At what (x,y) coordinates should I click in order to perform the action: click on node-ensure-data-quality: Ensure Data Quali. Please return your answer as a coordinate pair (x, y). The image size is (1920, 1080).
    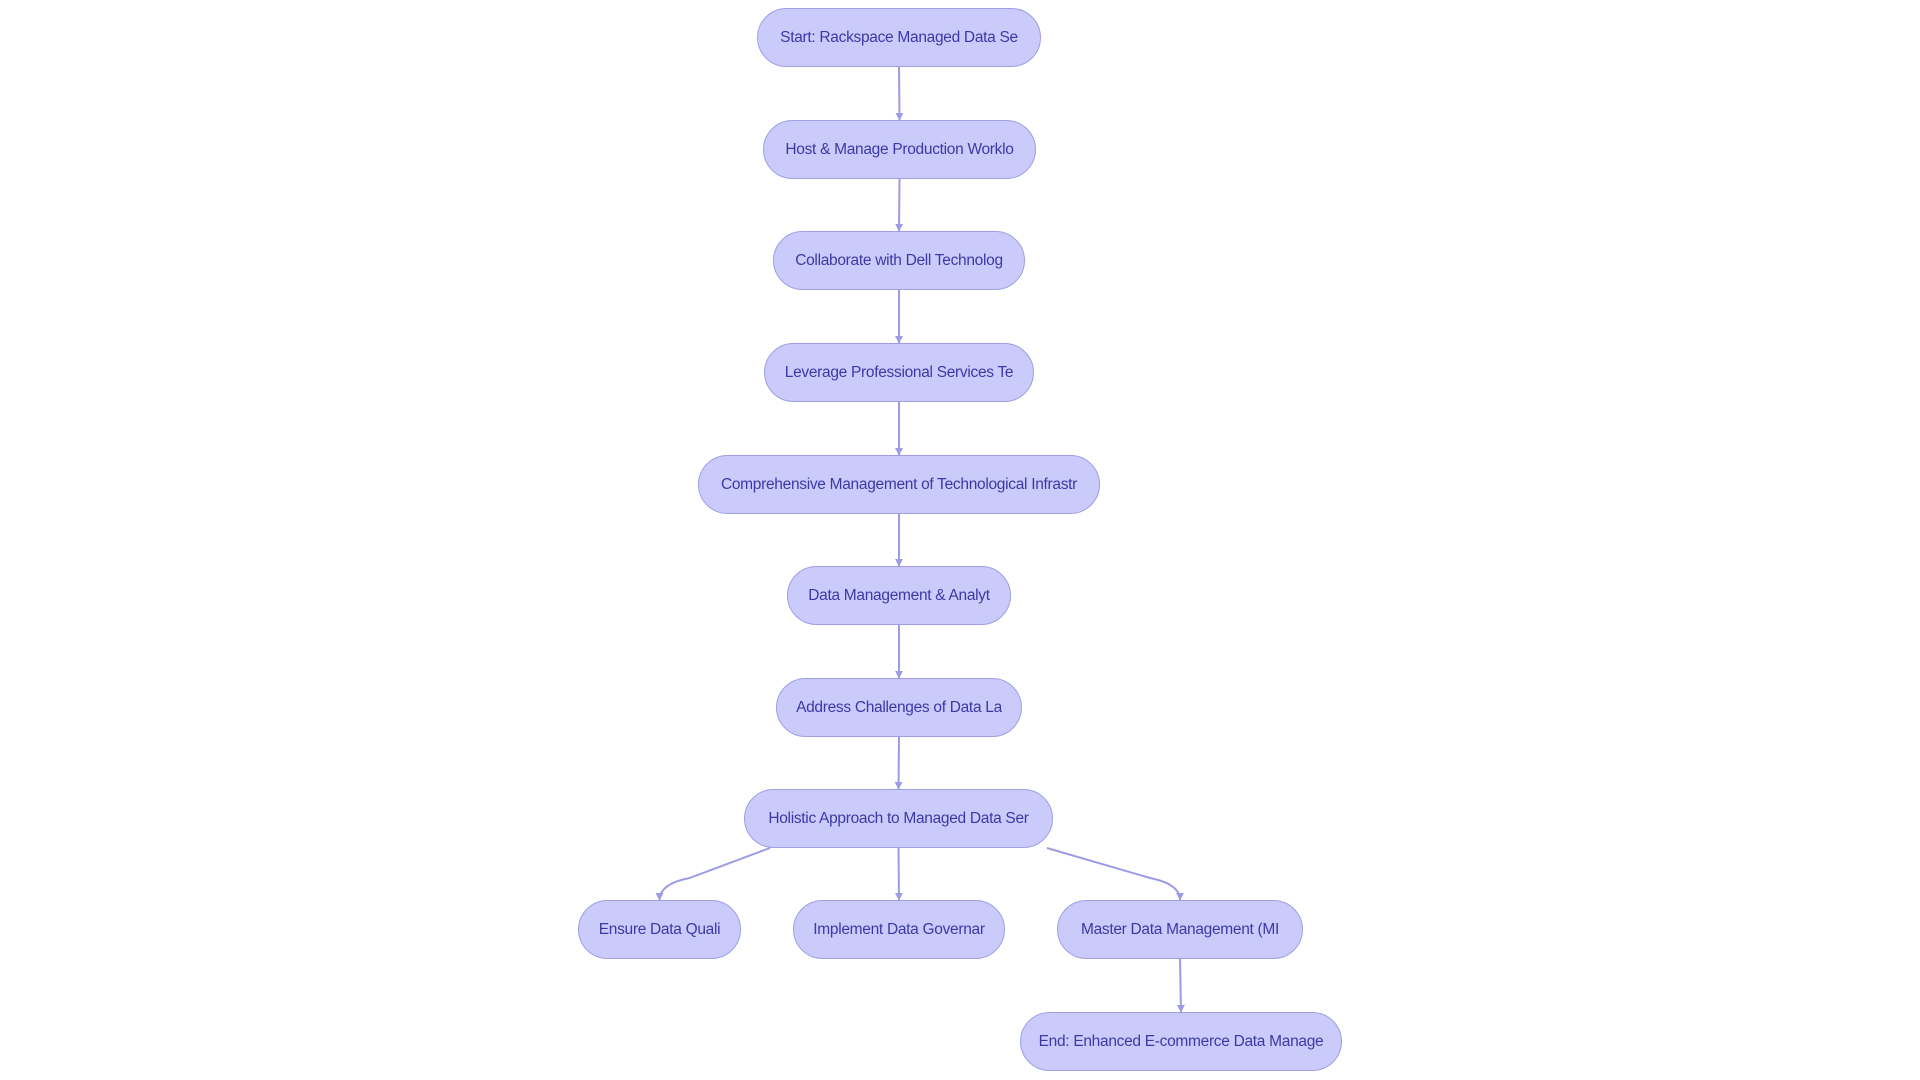
    Looking at the image, I should click on (659, 929).